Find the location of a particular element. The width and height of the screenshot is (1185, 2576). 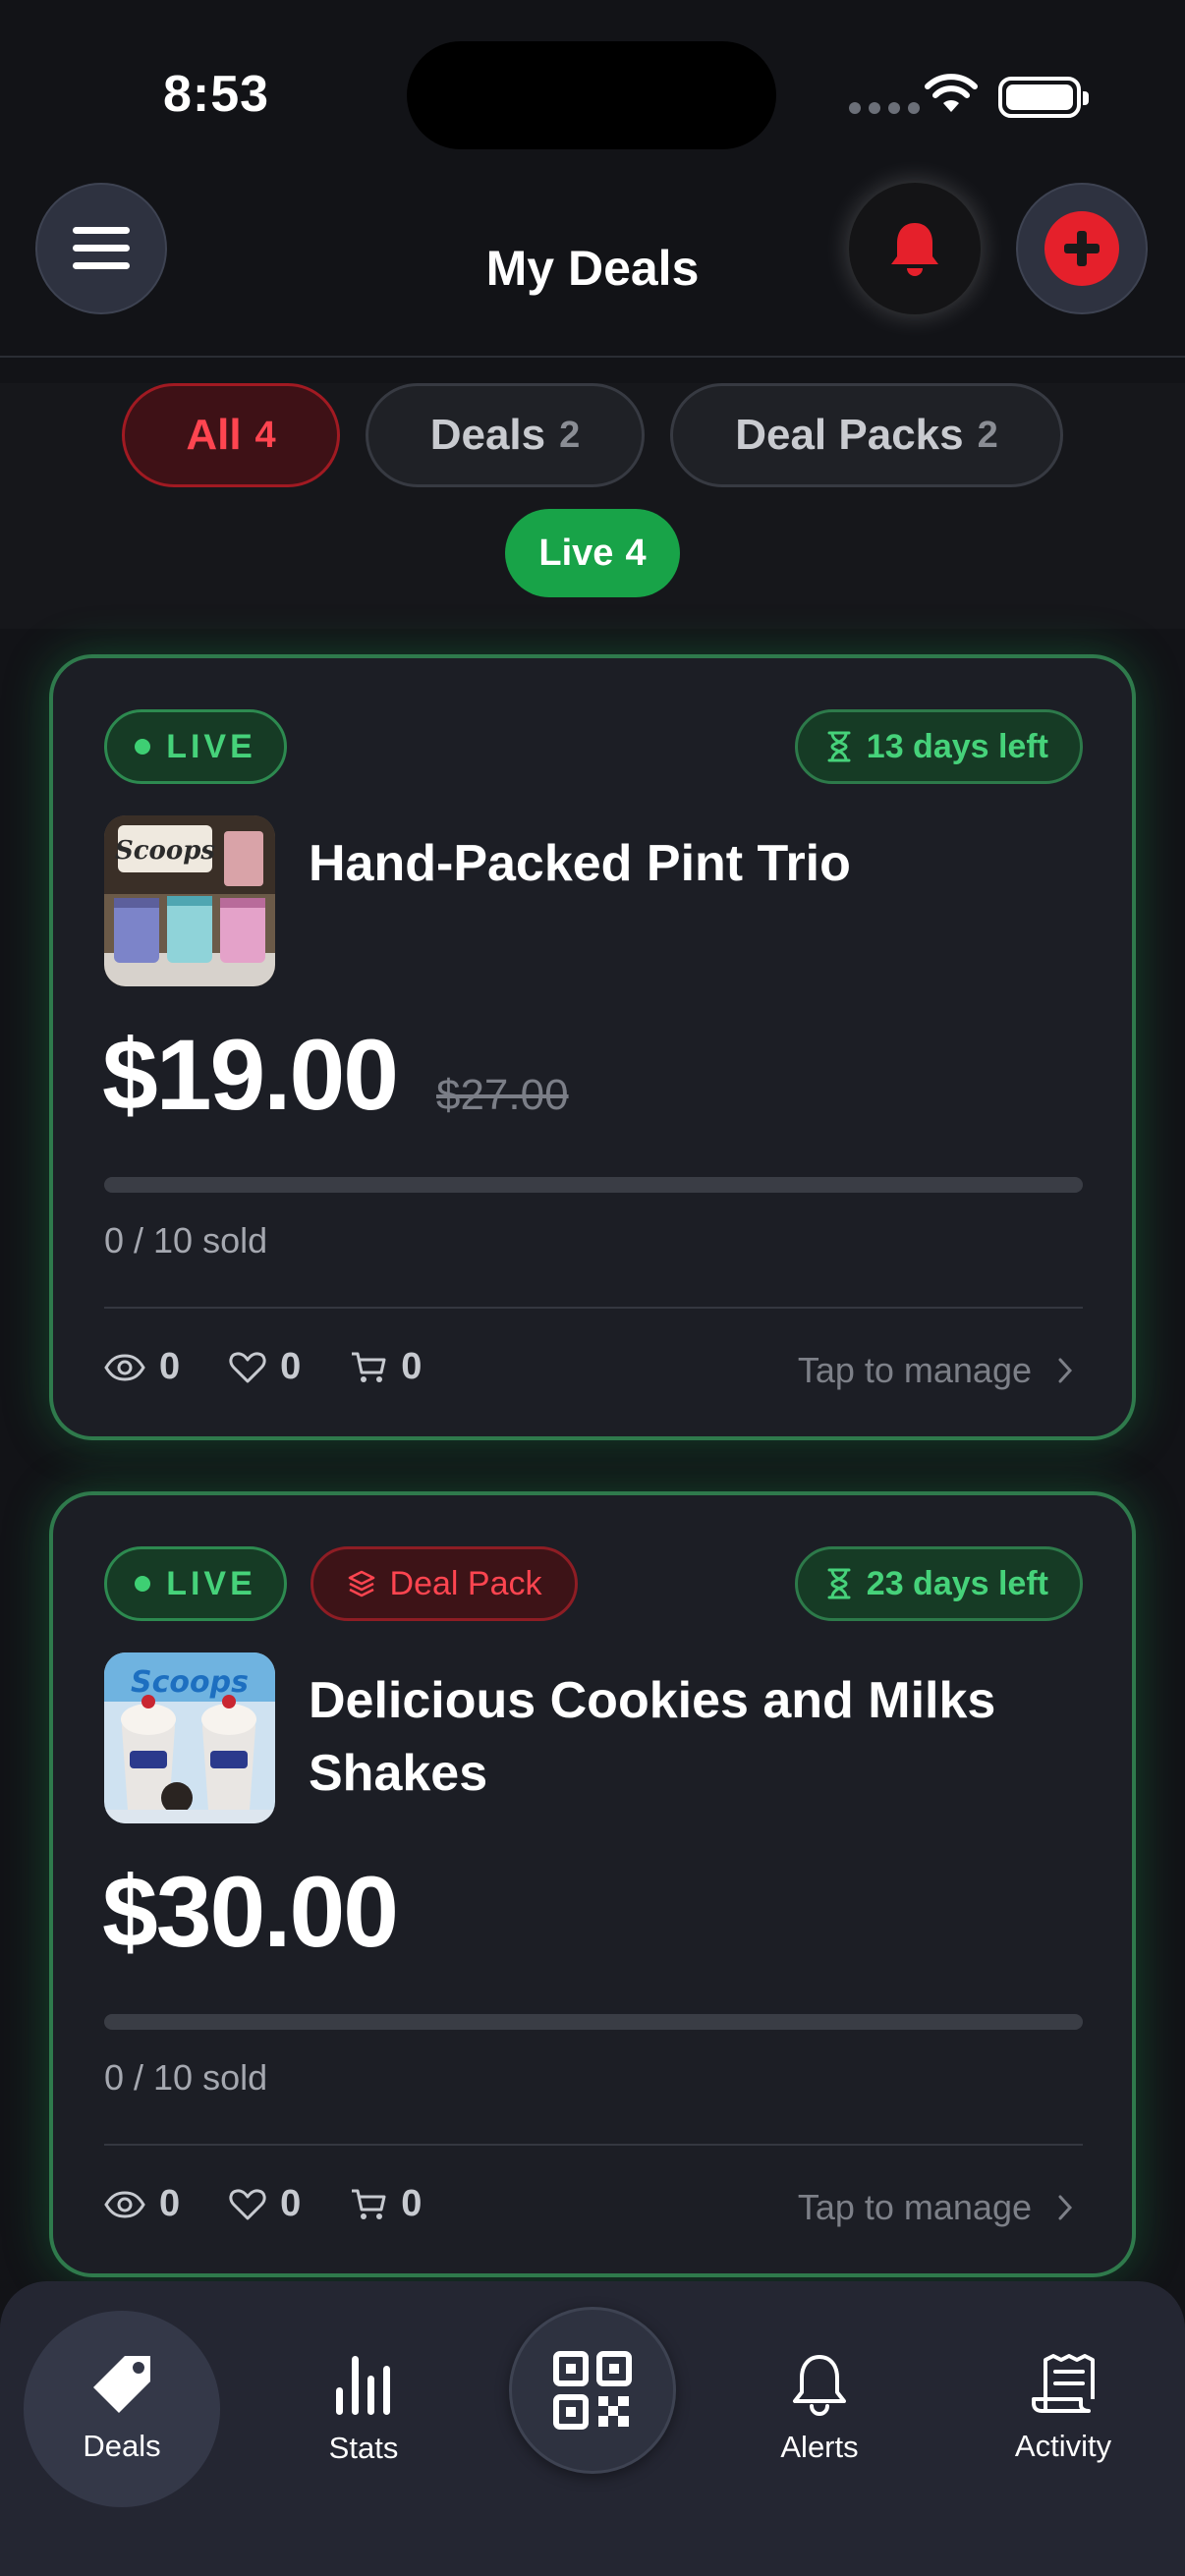

chip-label: Live is located at coordinates (576, 553).